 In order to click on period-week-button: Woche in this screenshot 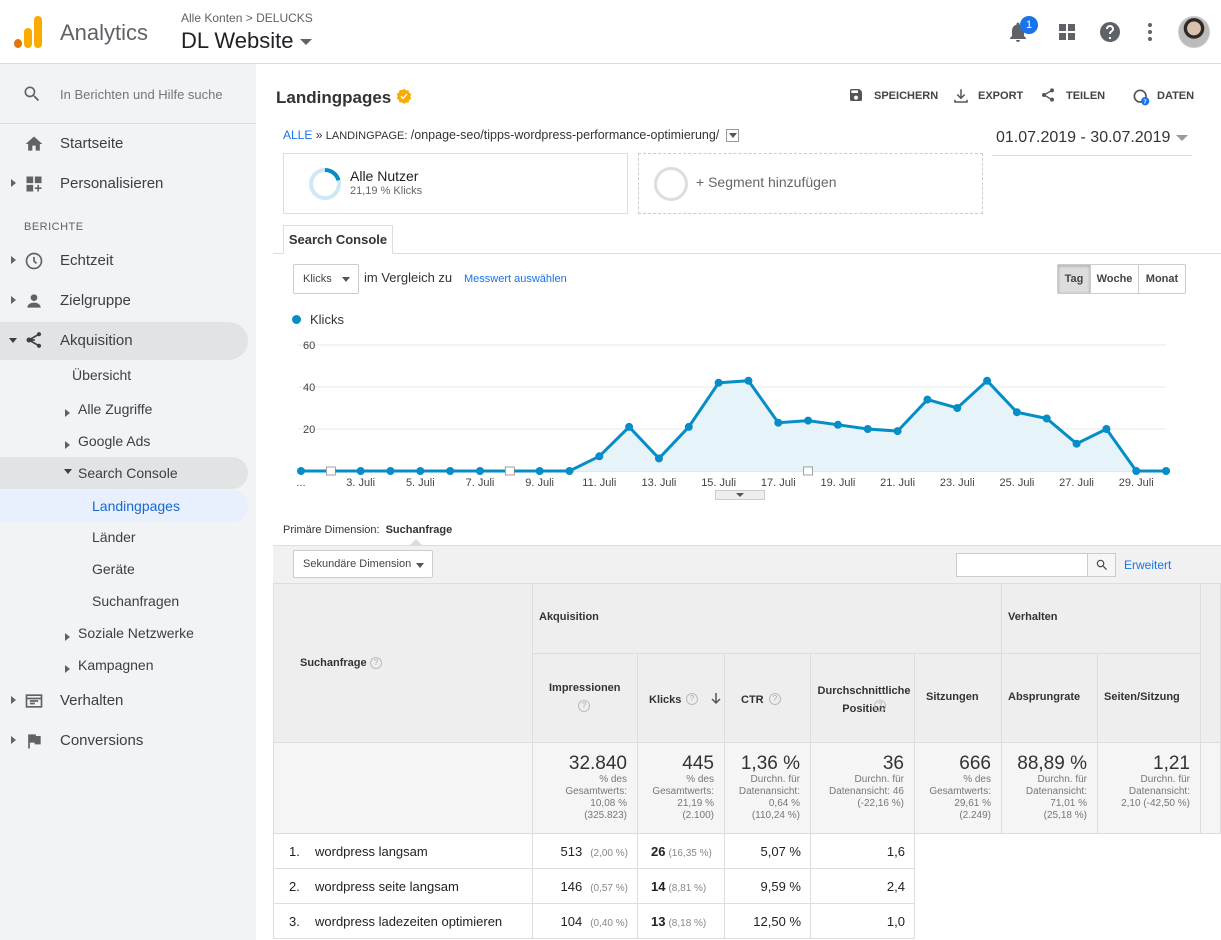, I will do `click(1115, 279)`.